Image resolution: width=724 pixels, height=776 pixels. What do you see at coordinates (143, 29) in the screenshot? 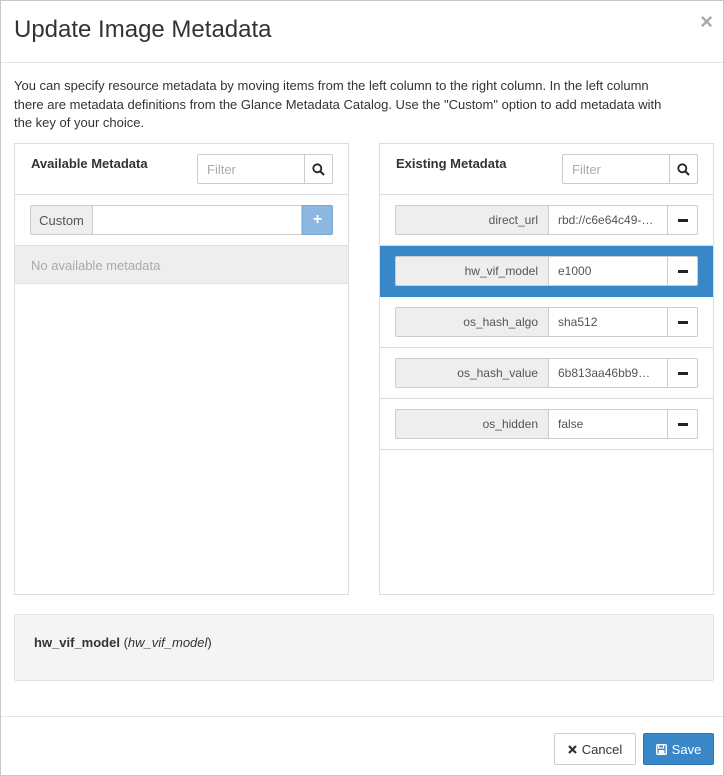
I see `dialog-title: Update Image Metadata` at bounding box center [143, 29].